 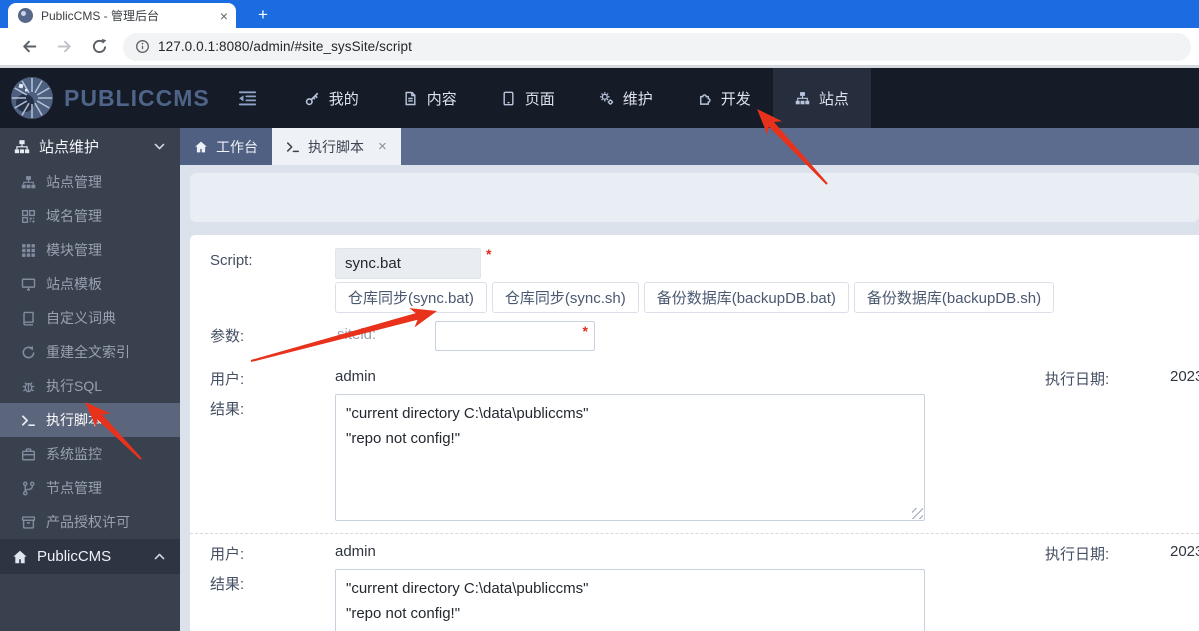 What do you see at coordinates (74, 488) in the screenshot?
I see `sidebar-item-label: 节点管理` at bounding box center [74, 488].